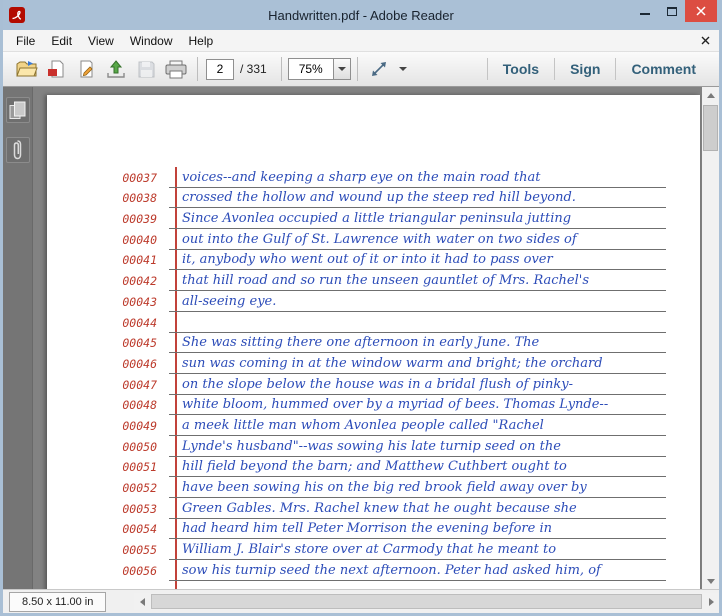  I want to click on vertical-scrollbar, so click(710, 338).